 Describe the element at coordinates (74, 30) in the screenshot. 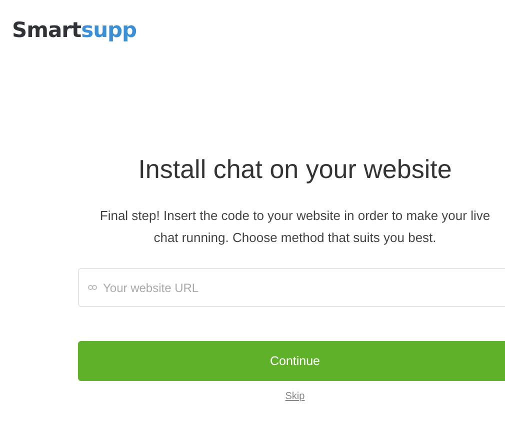

I see `smartsupp-logo: Smartsupp` at that location.